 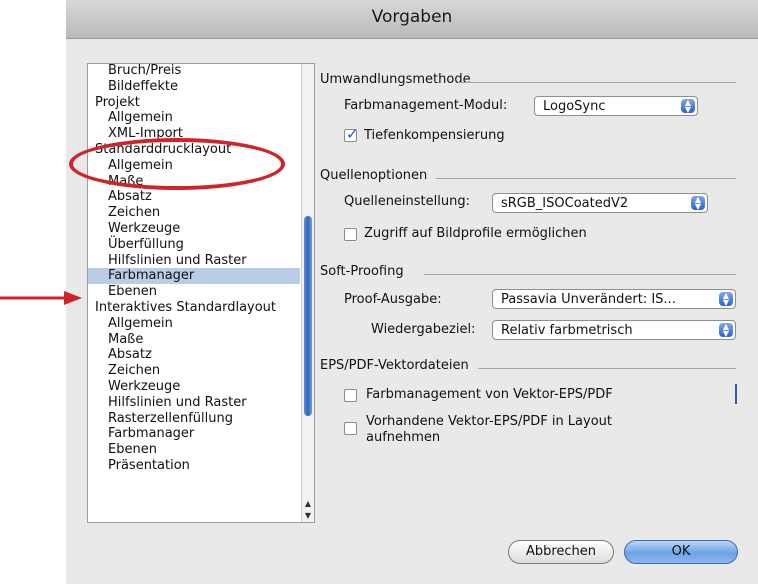 What do you see at coordinates (308, 316) in the screenshot?
I see `scroll-thumb` at bounding box center [308, 316].